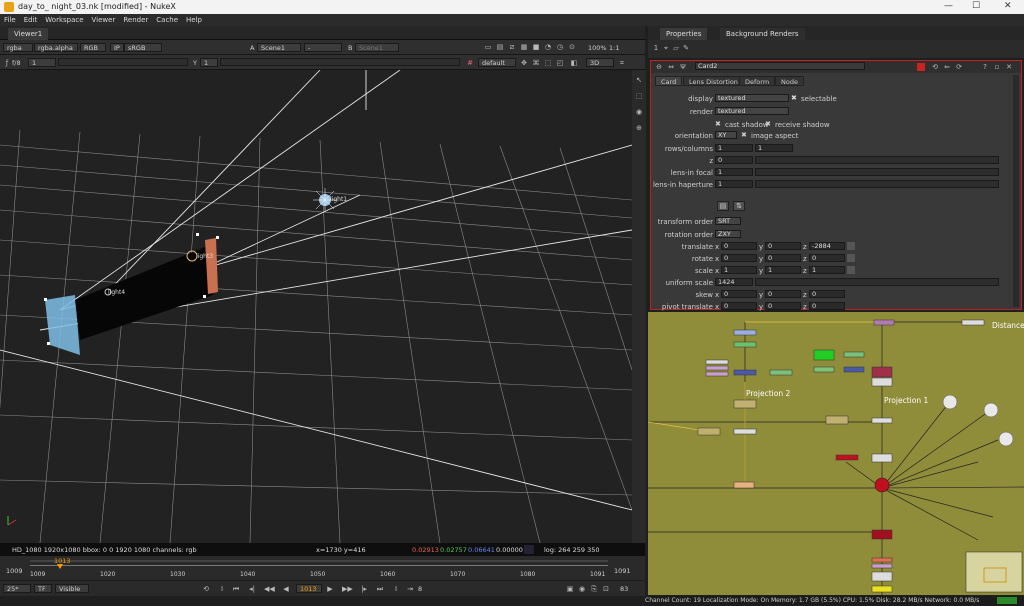 The height and width of the screenshot is (606, 1024). I want to click on zoom-level: 100%, so click(597, 48).